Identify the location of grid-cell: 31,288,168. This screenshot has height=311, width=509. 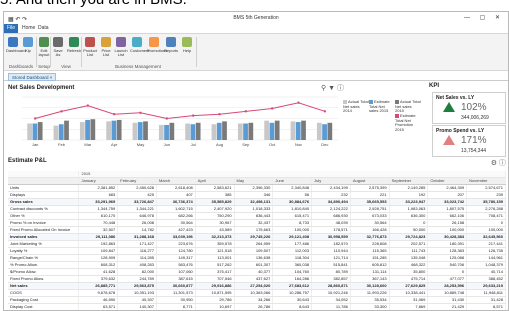
(137, 237).